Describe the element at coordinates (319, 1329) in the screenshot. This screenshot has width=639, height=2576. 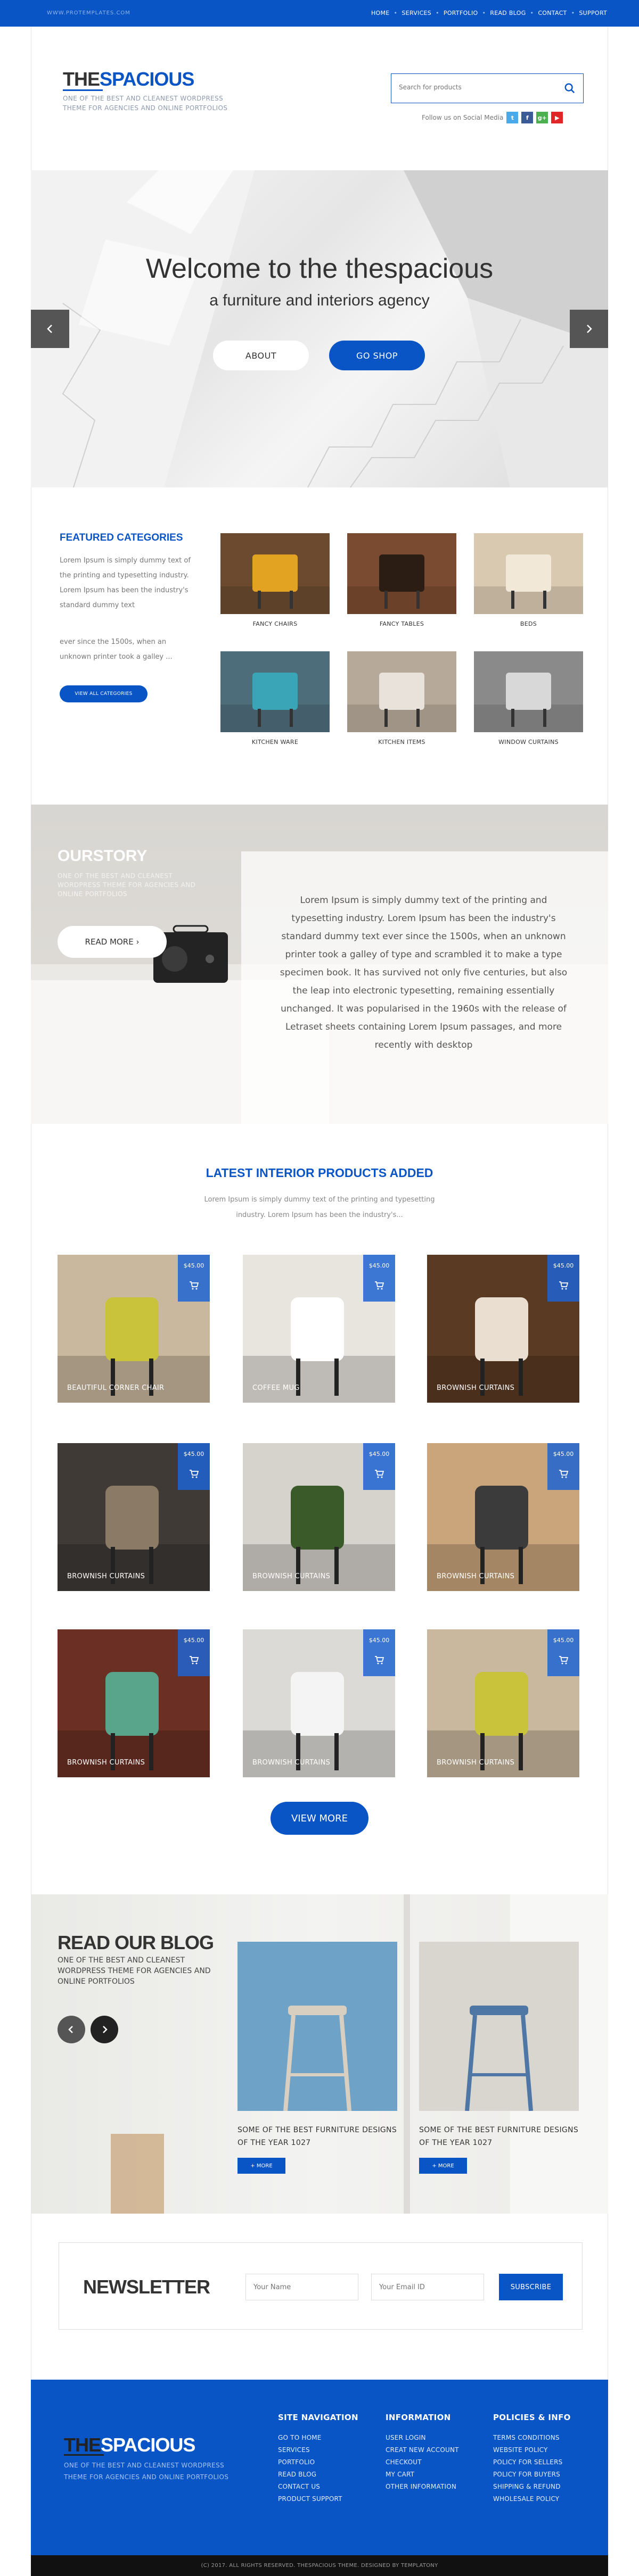
I see `product-card: $45.00 COFFEE MUG` at that location.